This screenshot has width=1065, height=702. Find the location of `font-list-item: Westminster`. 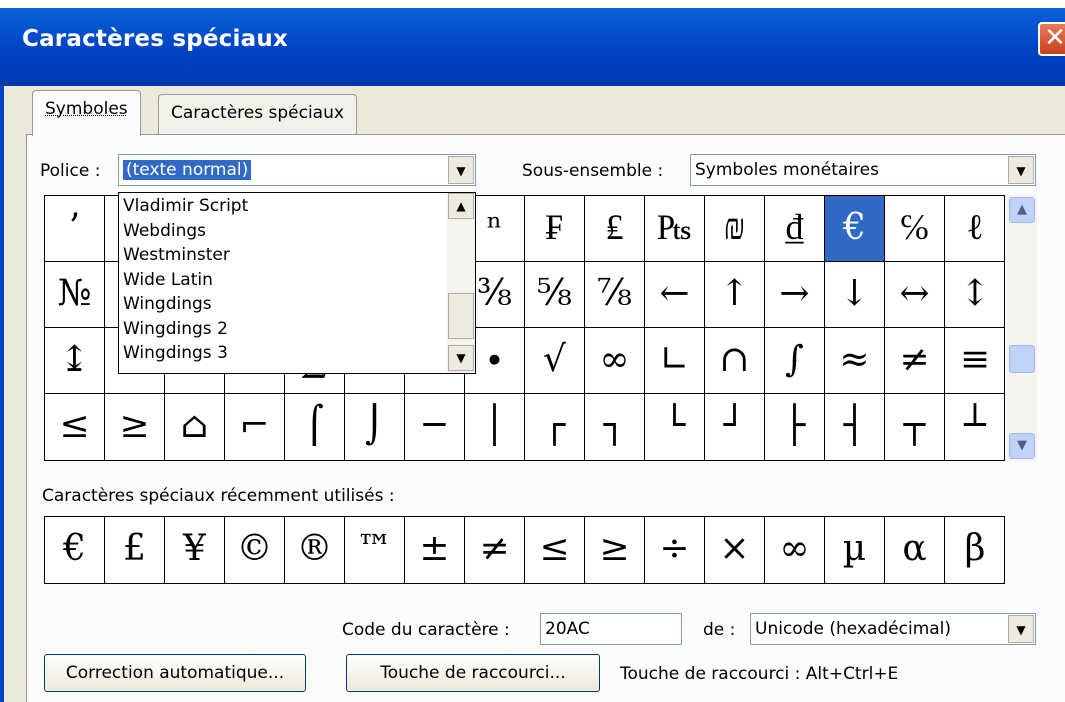

font-list-item: Westminster is located at coordinates (176, 255).